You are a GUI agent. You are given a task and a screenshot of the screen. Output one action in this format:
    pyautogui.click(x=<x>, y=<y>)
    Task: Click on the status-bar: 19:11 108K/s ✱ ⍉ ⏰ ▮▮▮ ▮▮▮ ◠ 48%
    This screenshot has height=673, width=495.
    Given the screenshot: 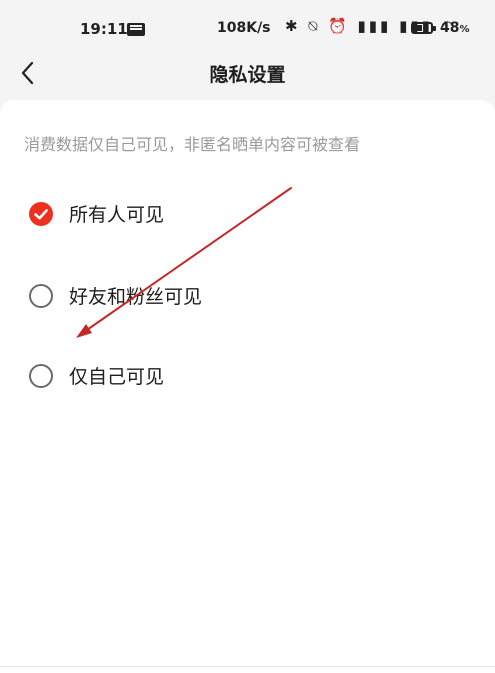 What is the action you would take?
    pyautogui.click(x=247, y=25)
    